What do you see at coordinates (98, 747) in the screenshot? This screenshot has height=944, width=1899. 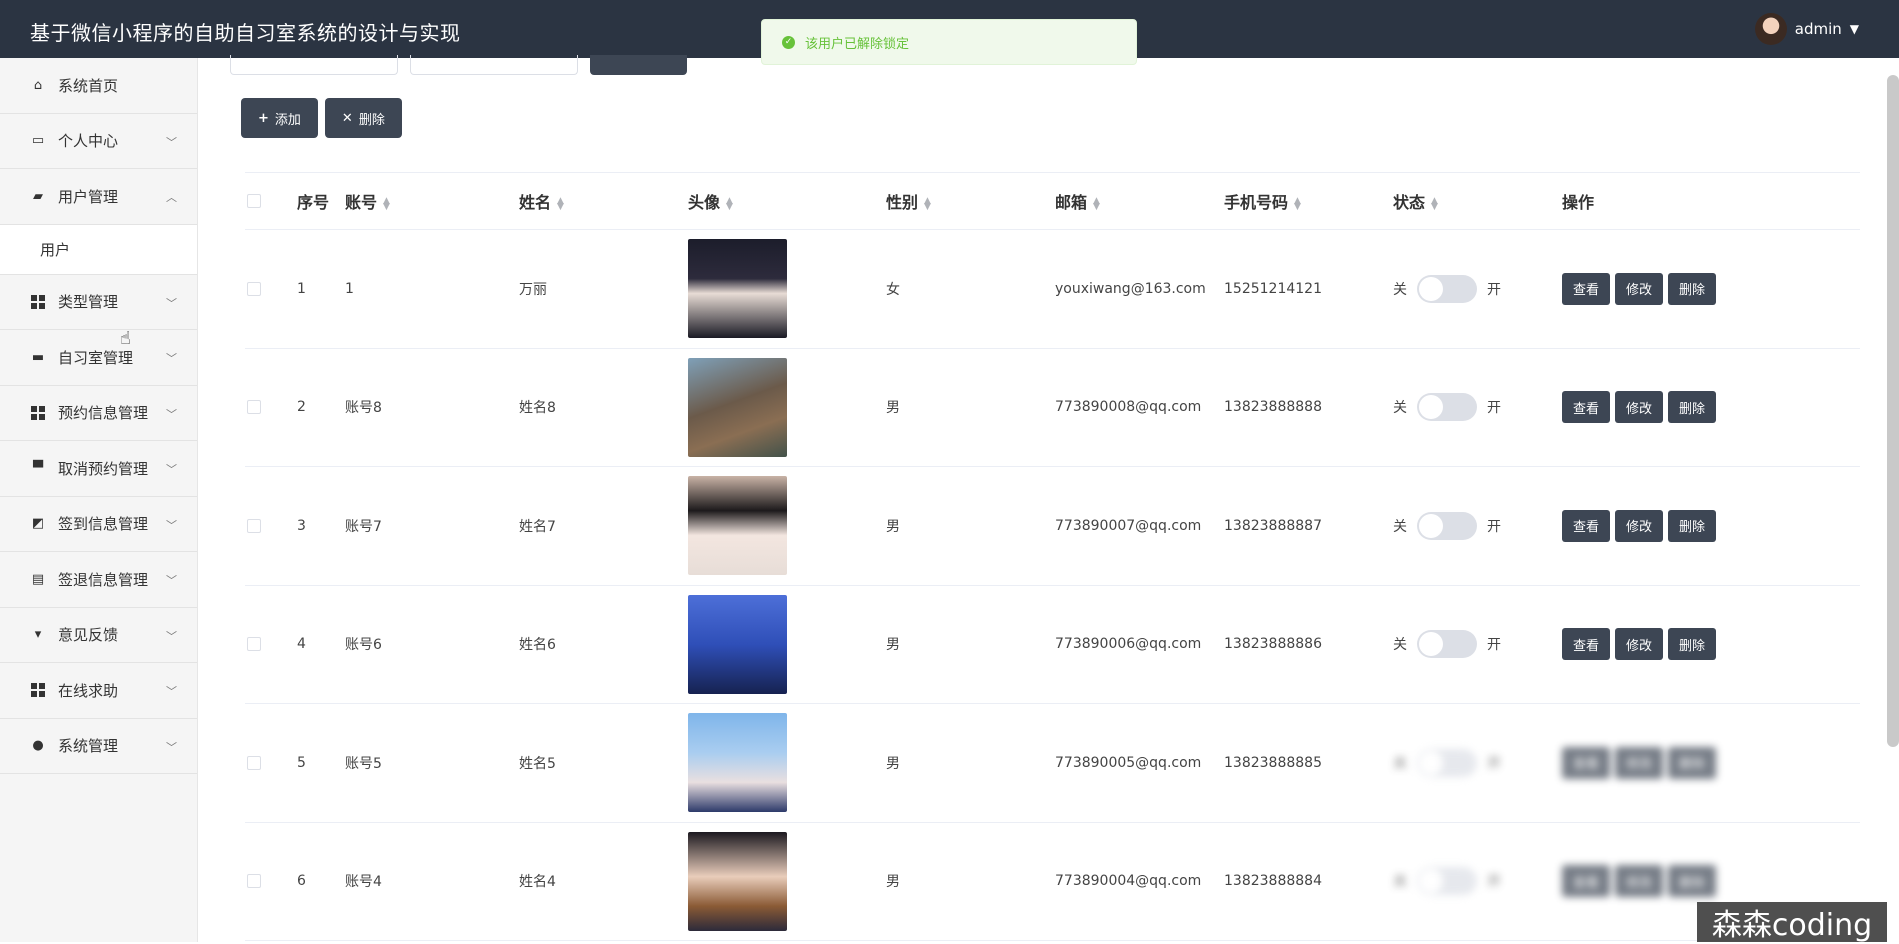 I see `sidebar-item-system: ● 系统管理 ﹀` at bounding box center [98, 747].